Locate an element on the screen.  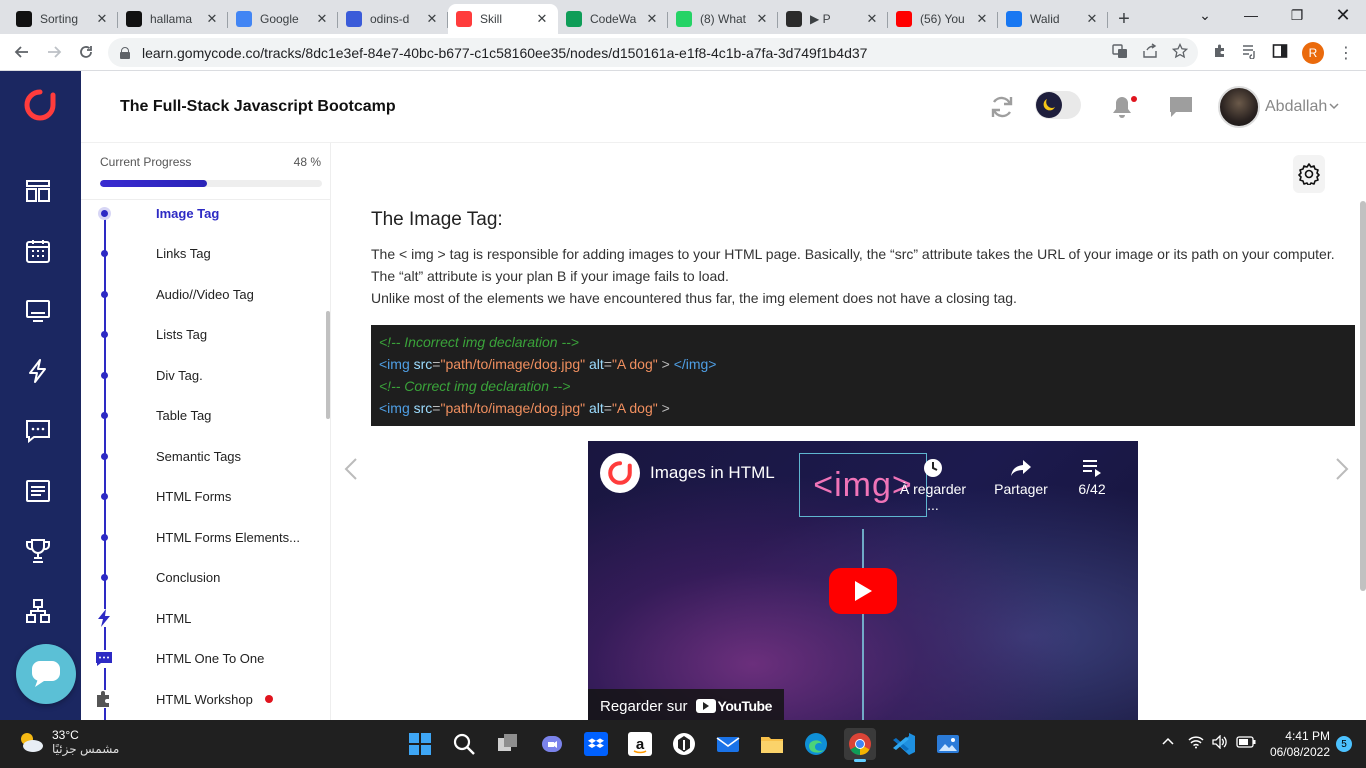
browser-tab: Google ✕ is located at coordinates (283, 19).